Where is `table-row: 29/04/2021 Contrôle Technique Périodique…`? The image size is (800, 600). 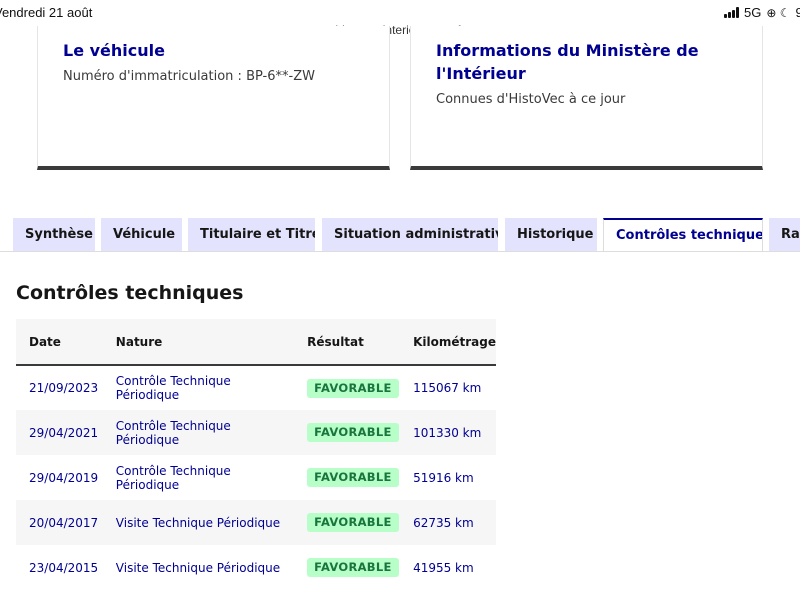 table-row: 29/04/2021 Contrôle Technique Périodique… is located at coordinates (256, 432).